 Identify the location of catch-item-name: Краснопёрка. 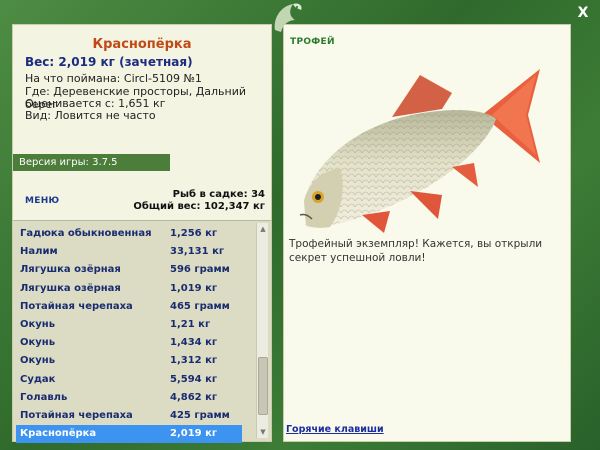
(58, 434).